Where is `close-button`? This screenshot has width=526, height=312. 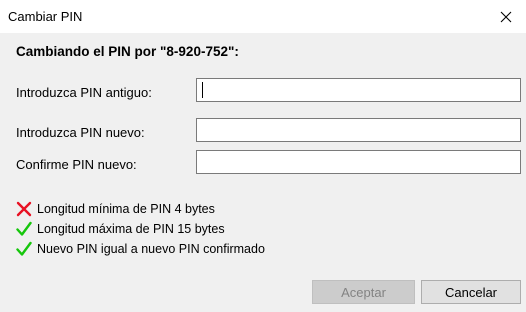 close-button is located at coordinates (506, 16).